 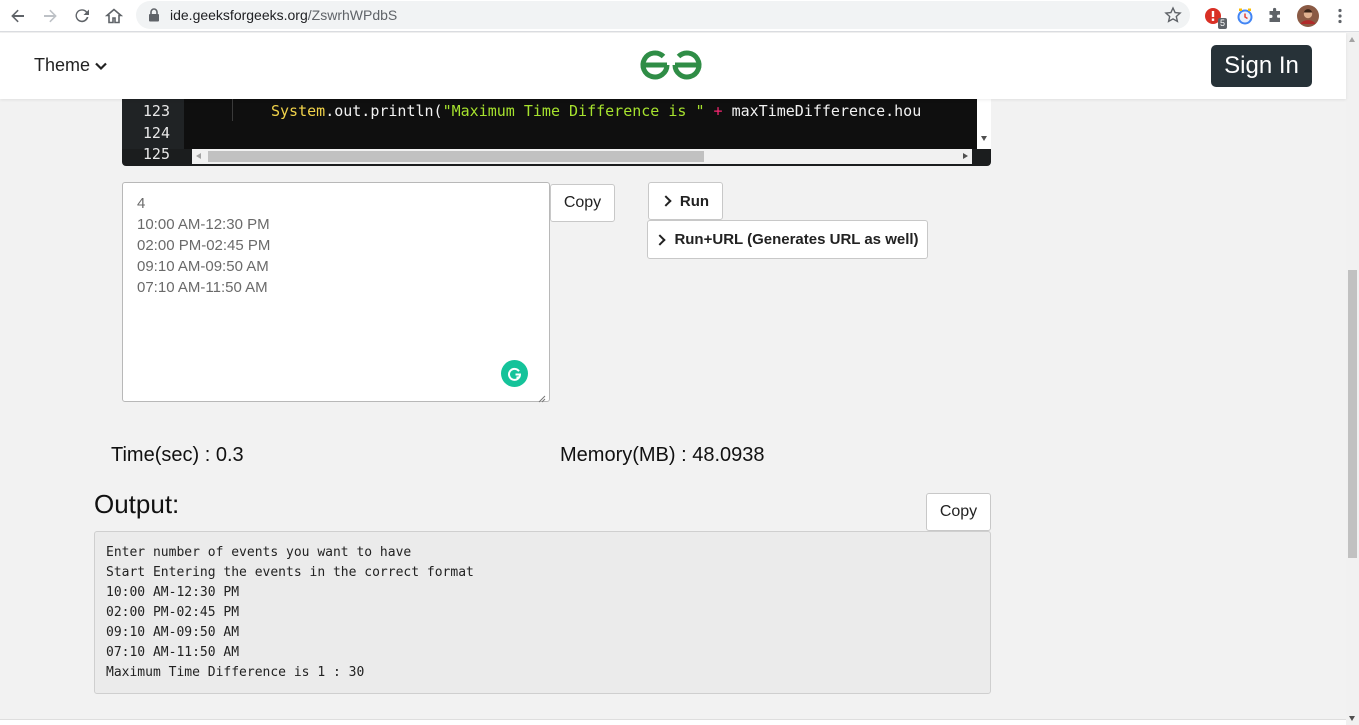 I want to click on page-scrollbar, so click(x=1352, y=379).